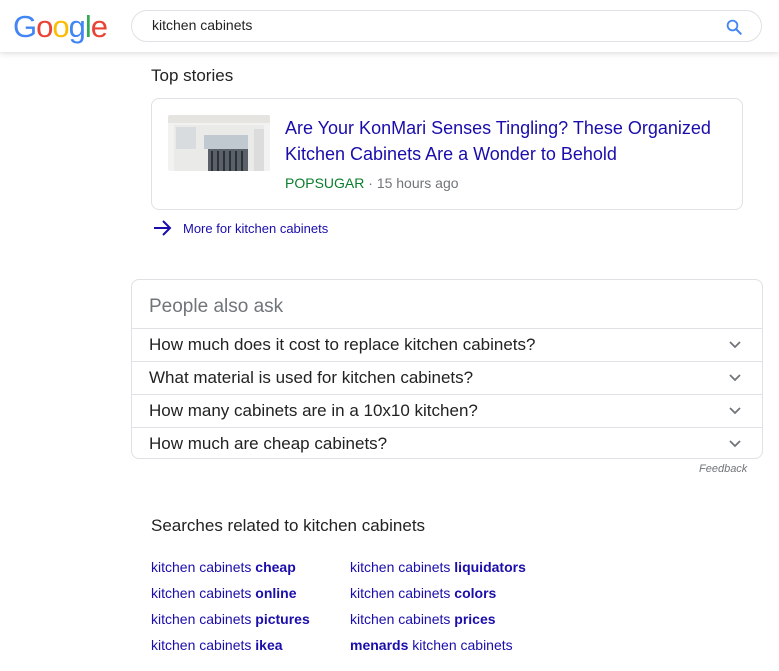 The width and height of the screenshot is (779, 671). What do you see at coordinates (256, 228) in the screenshot?
I see `more-stories-label: More for kitchen cabinets` at bounding box center [256, 228].